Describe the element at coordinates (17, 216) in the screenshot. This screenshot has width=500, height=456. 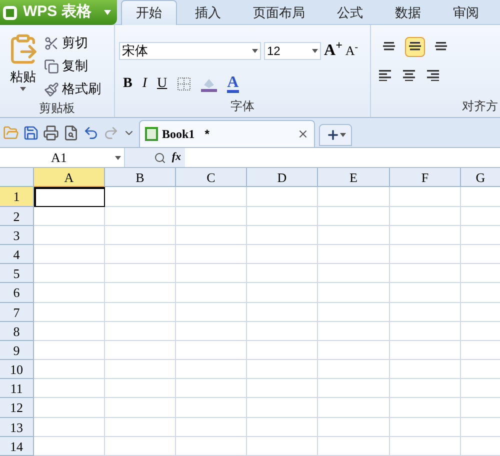
I see `row-header: 2` at that location.